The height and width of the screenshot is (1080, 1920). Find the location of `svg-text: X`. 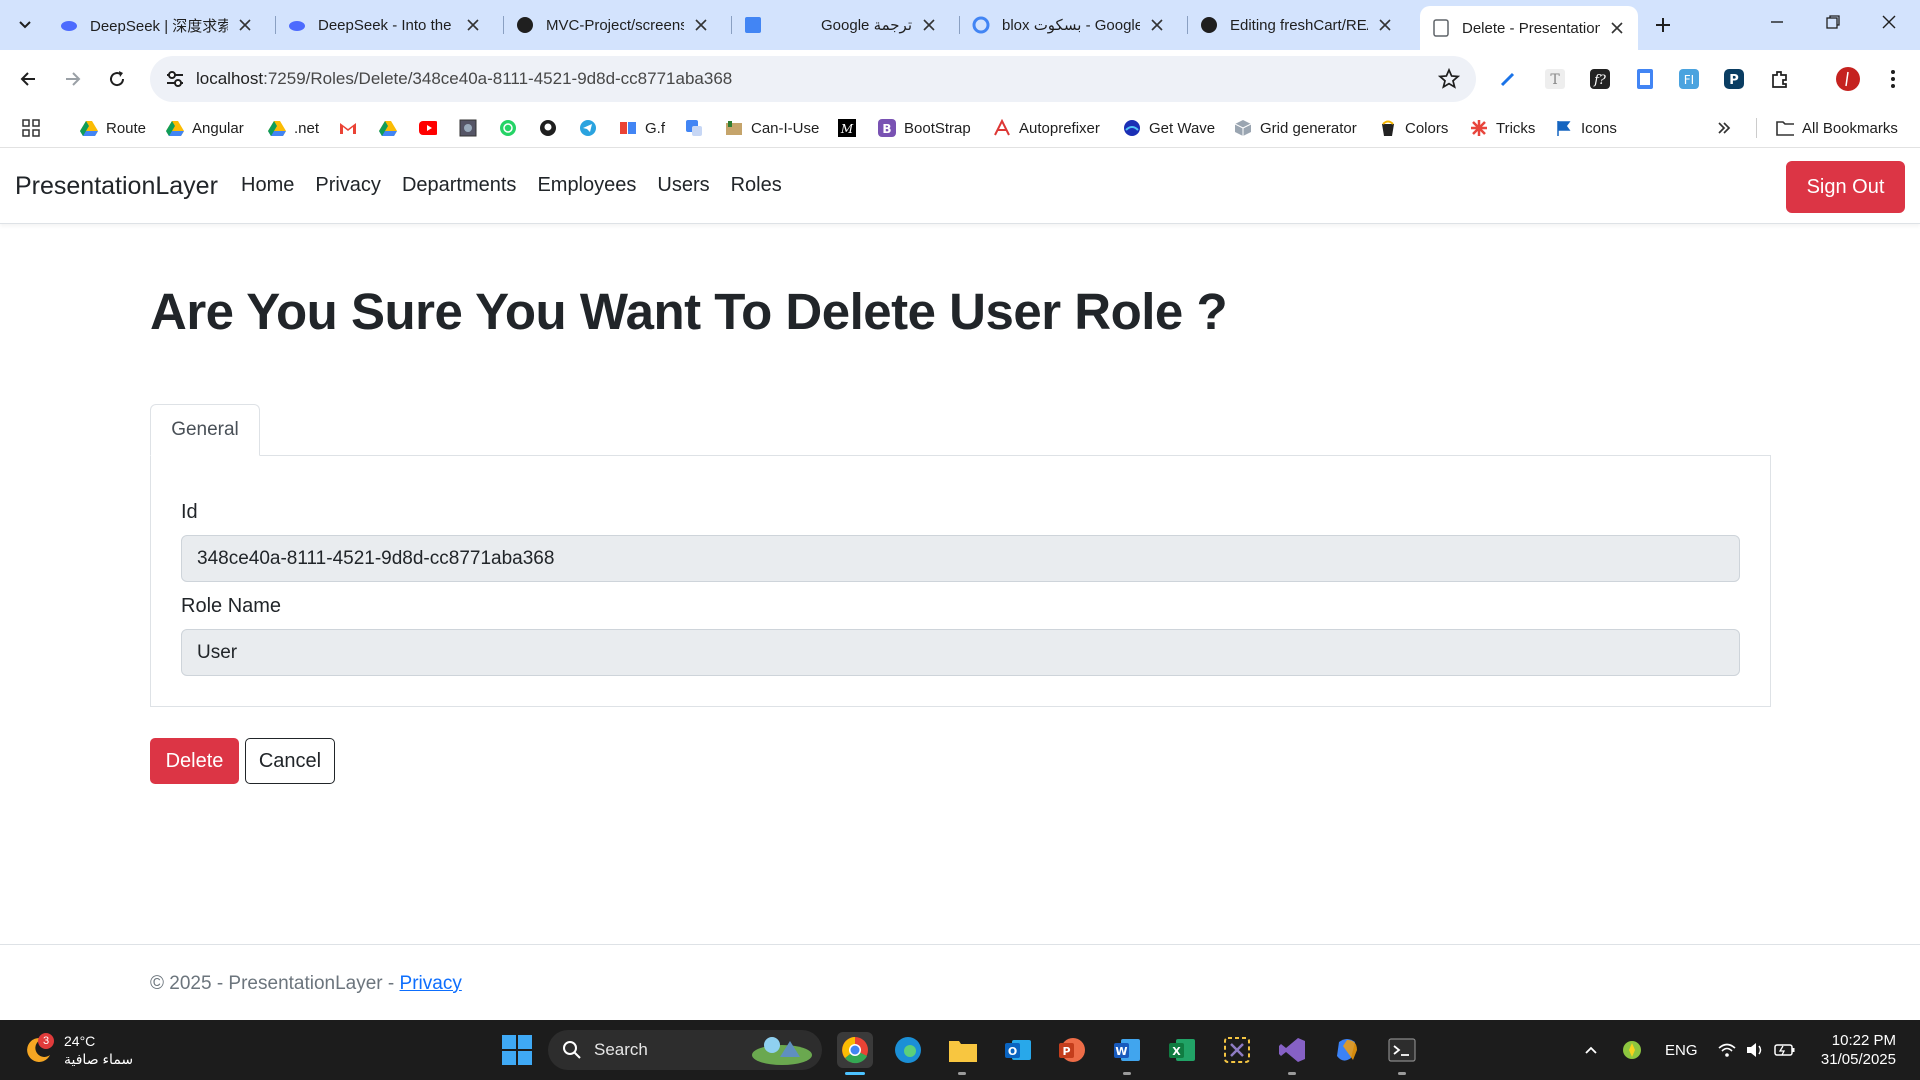

svg-text: X is located at coordinates (1176, 1051).